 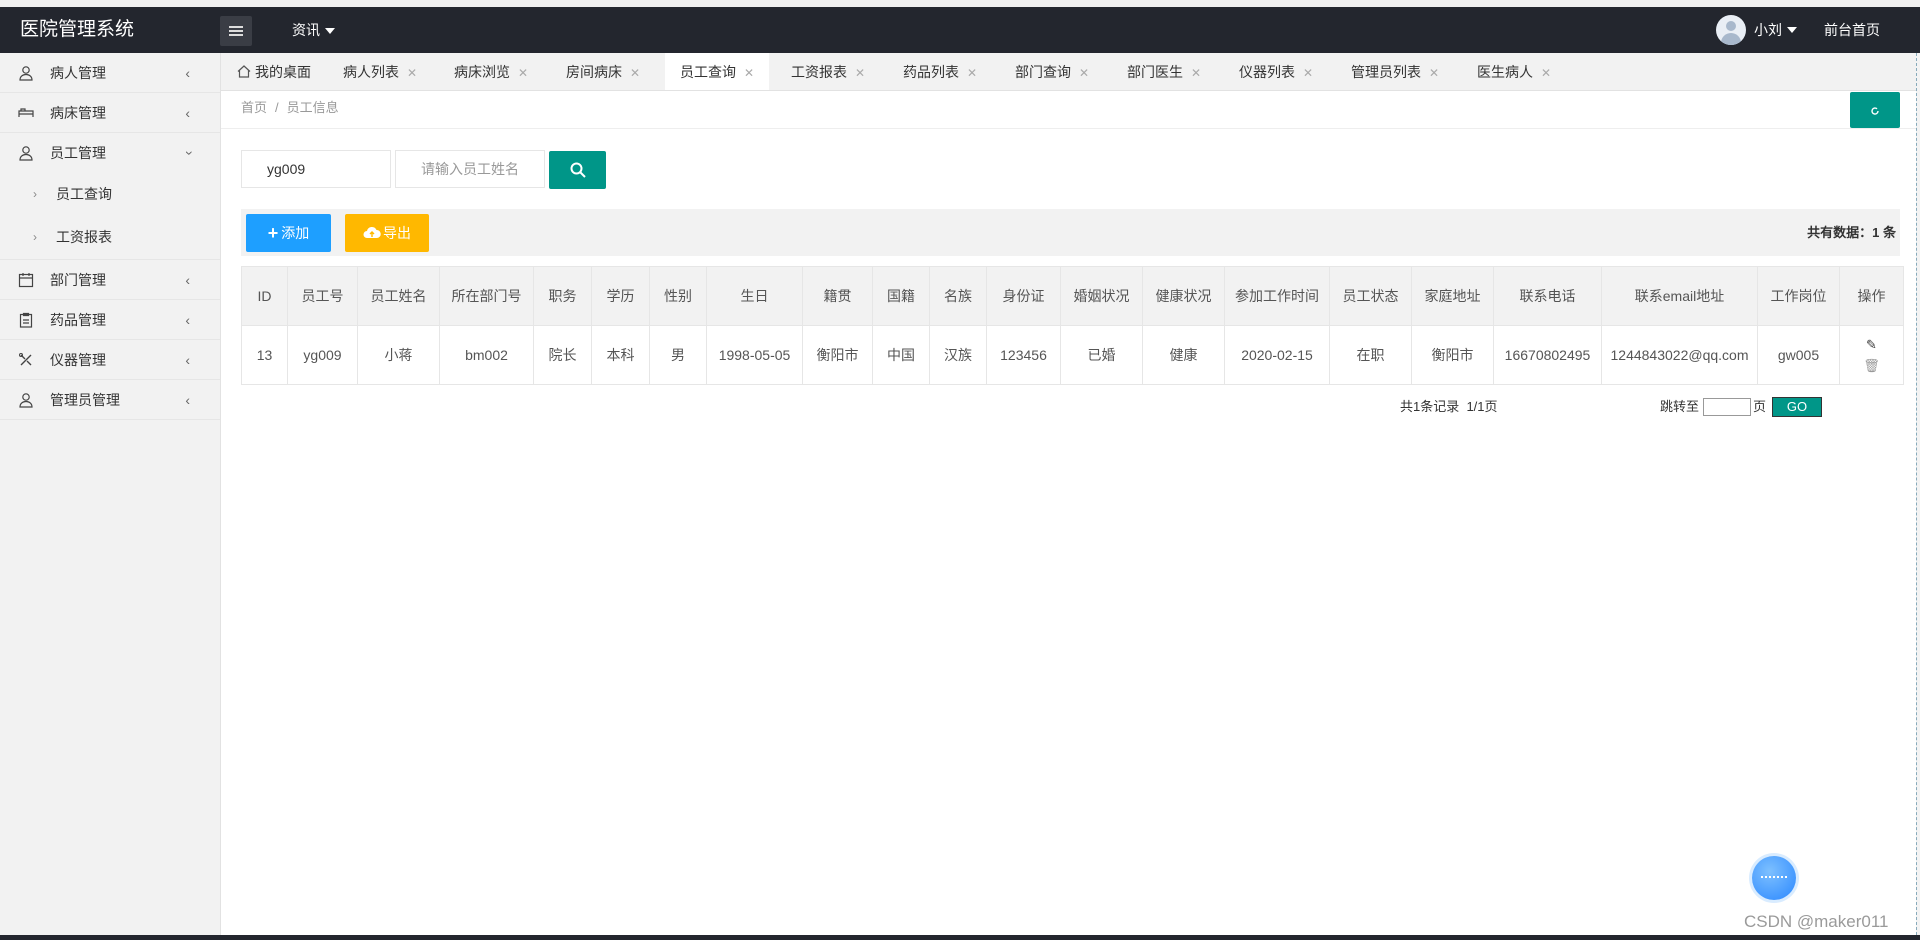 What do you see at coordinates (1370, 296) in the screenshot?
I see `column-header: 员工状态` at bounding box center [1370, 296].